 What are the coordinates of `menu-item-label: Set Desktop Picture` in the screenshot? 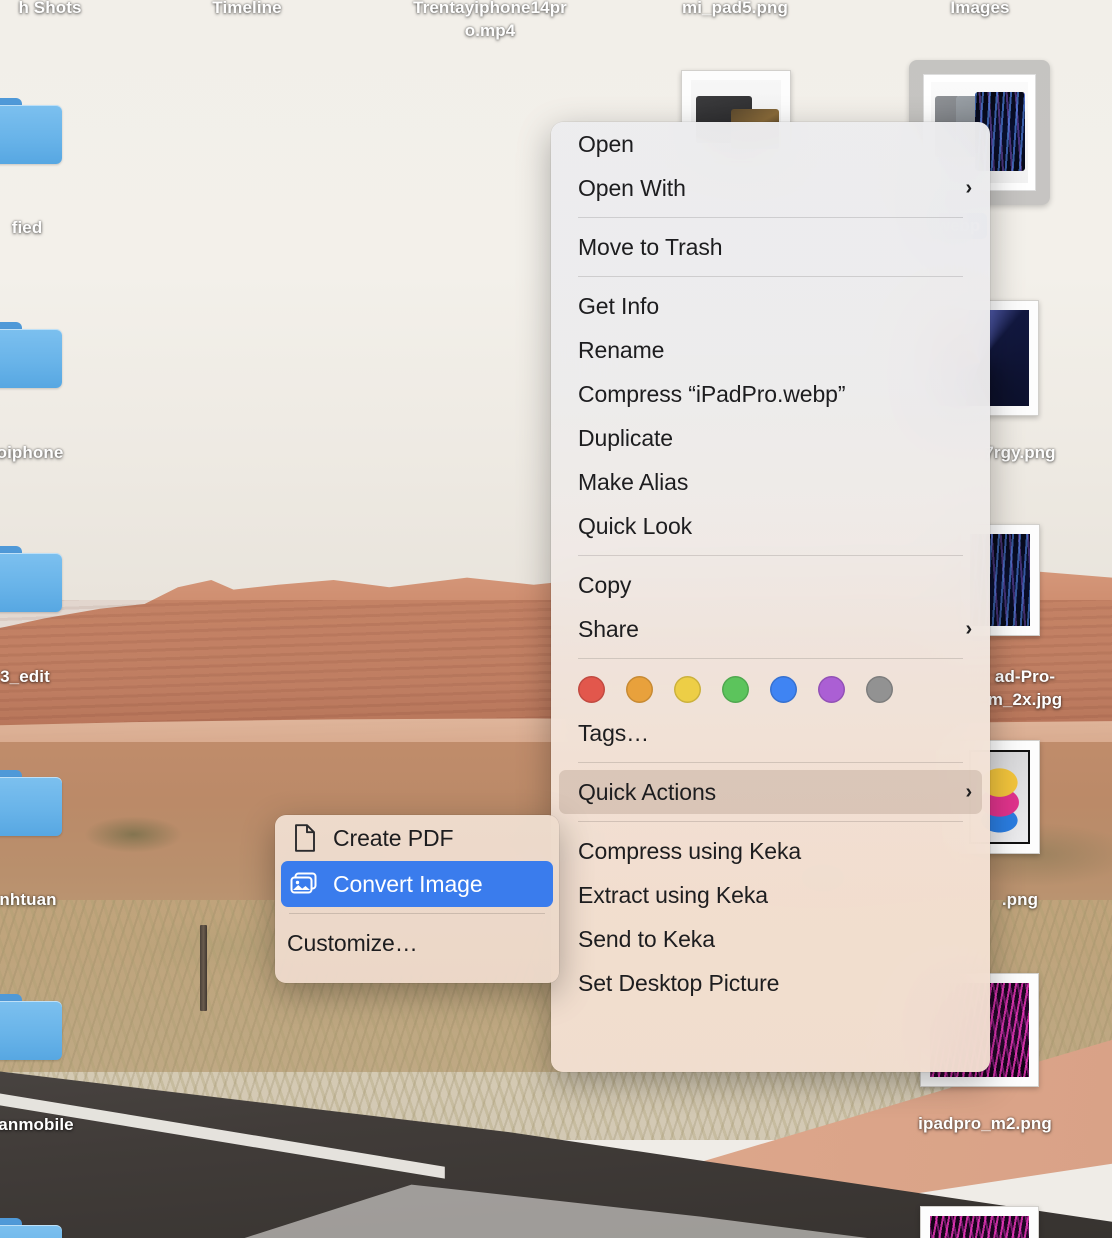 It's located at (679, 982).